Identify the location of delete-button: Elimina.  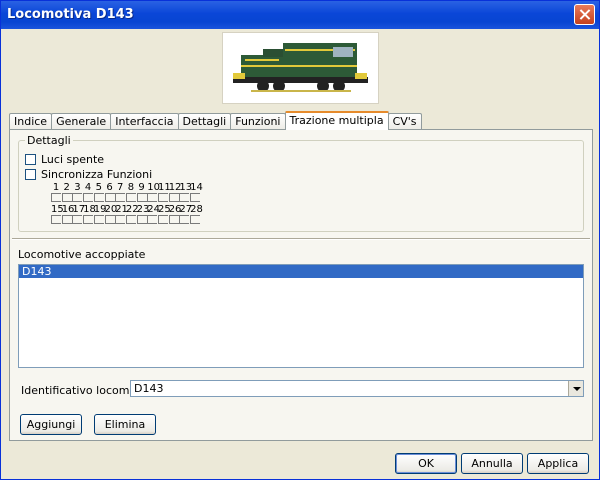
(125, 424).